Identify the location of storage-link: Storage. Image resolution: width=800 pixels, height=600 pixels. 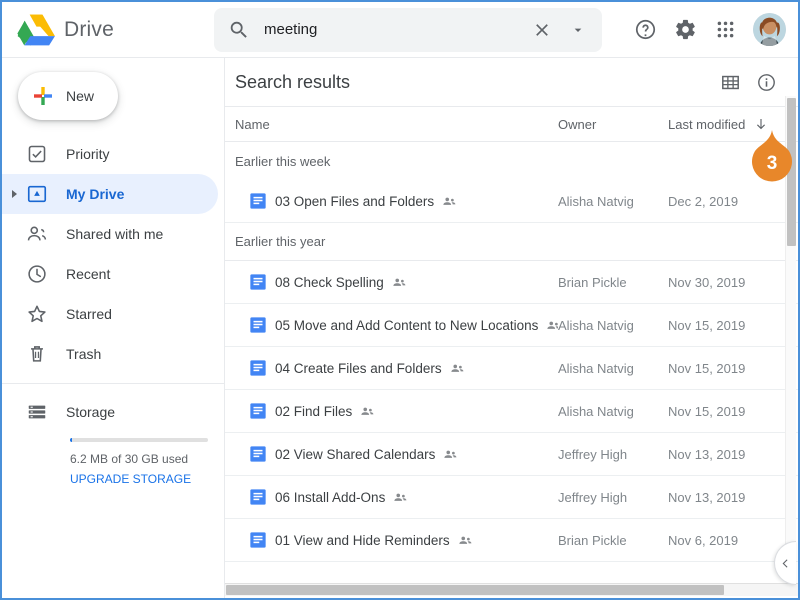
(113, 412).